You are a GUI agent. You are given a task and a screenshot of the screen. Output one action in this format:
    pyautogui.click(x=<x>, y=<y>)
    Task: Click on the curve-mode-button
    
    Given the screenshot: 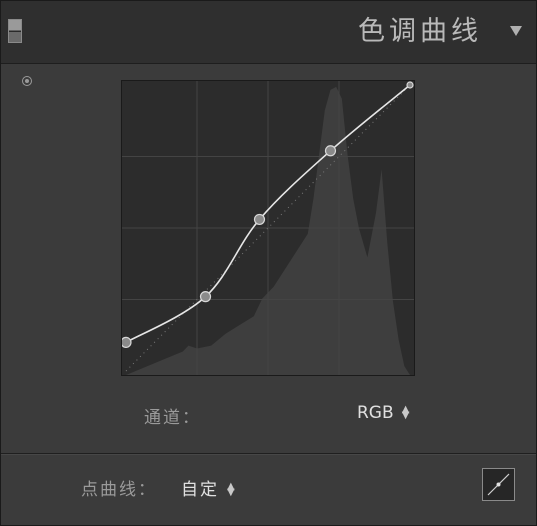 What is the action you would take?
    pyautogui.click(x=498, y=484)
    